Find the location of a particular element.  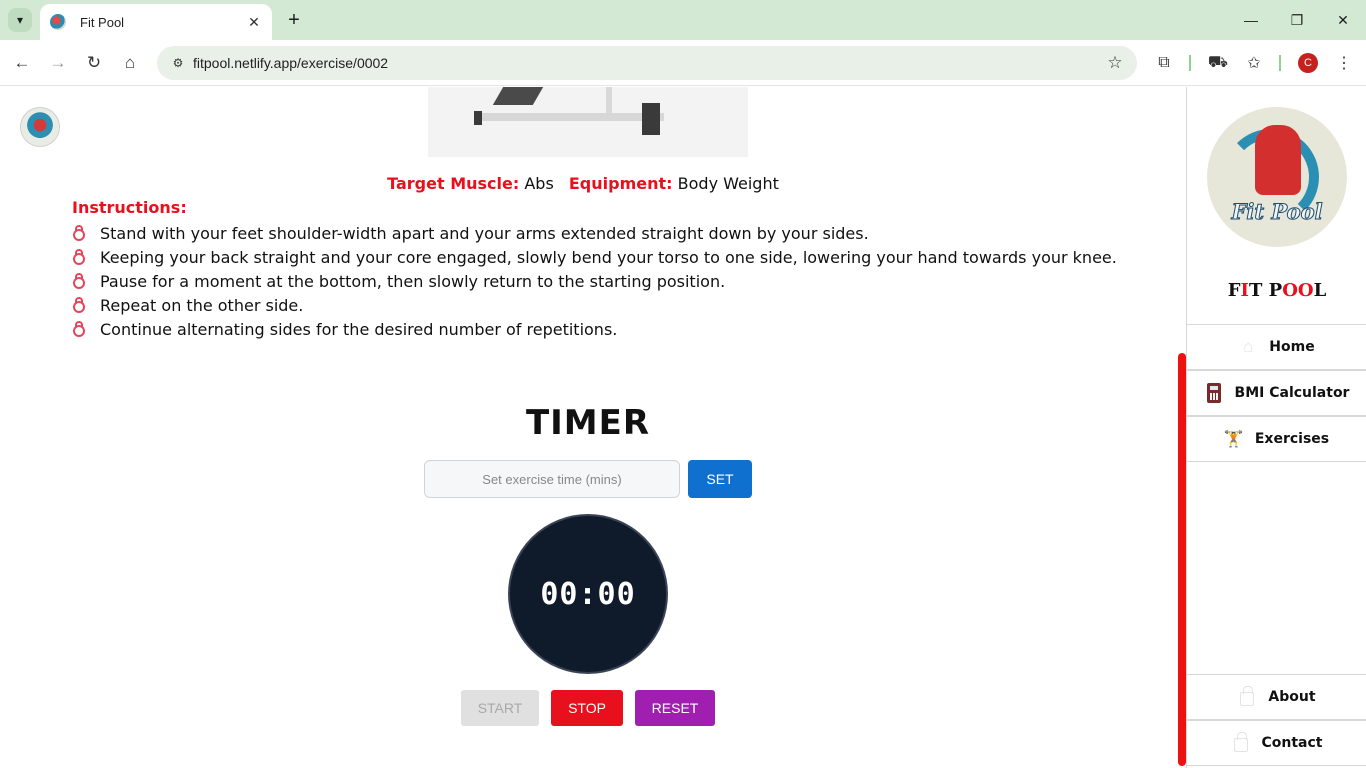

browser-tabstrip: ▾ Fit Pool ✕ + — ❐ ✕ is located at coordinates (683, 20).